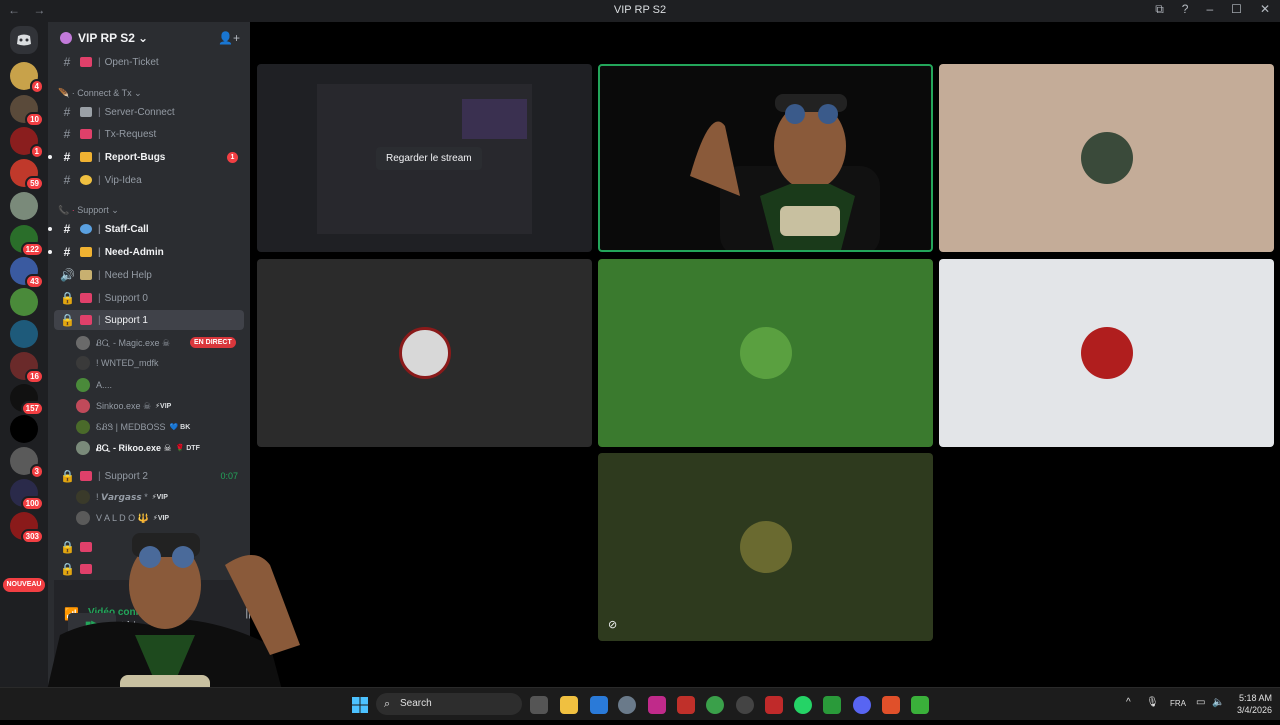 Image resolution: width=1280 pixels, height=725 pixels. What do you see at coordinates (1265, 9) in the screenshot?
I see `close-button: ✕` at bounding box center [1265, 9].